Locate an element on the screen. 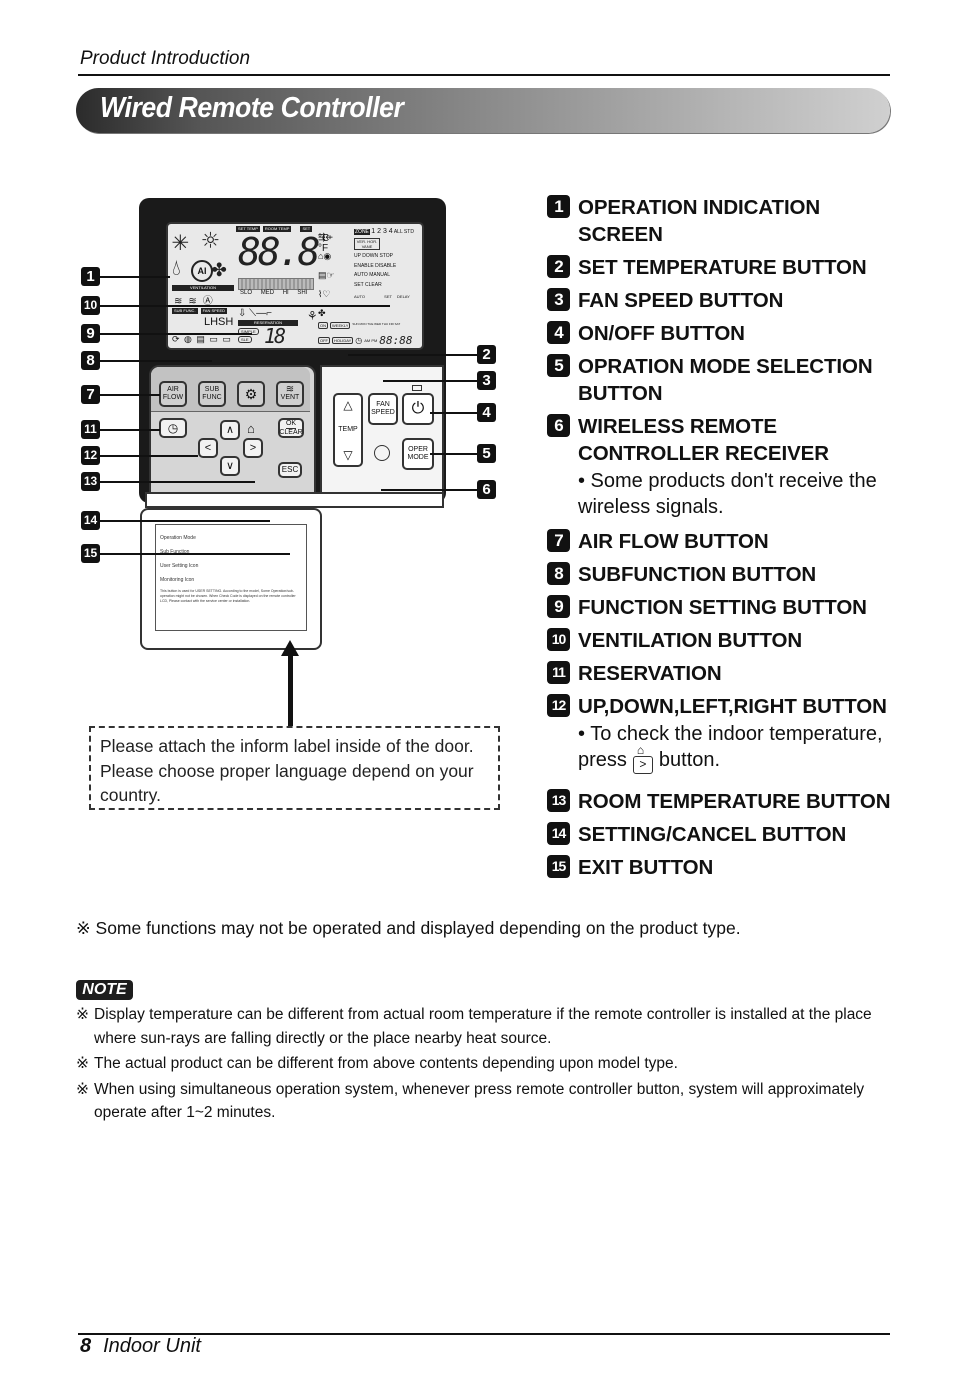  right-button: > is located at coordinates (253, 448).